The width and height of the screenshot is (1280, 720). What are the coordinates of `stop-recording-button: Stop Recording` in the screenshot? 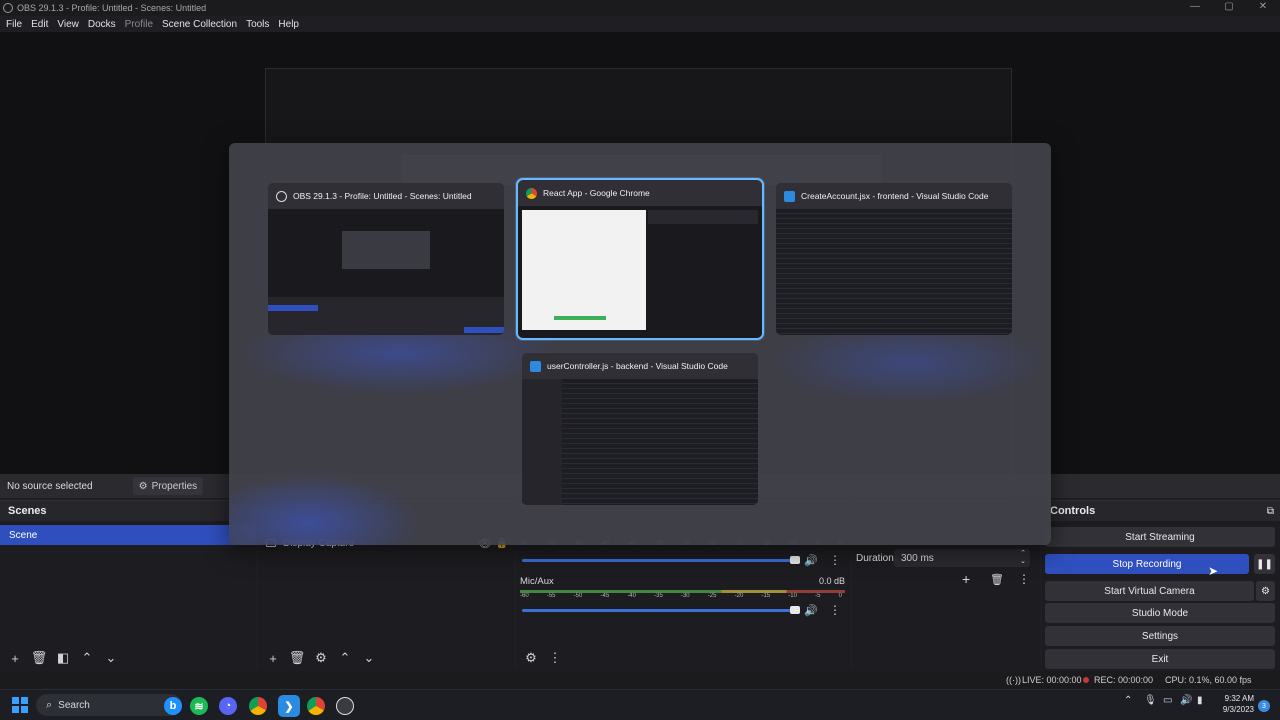 It's located at (1147, 564).